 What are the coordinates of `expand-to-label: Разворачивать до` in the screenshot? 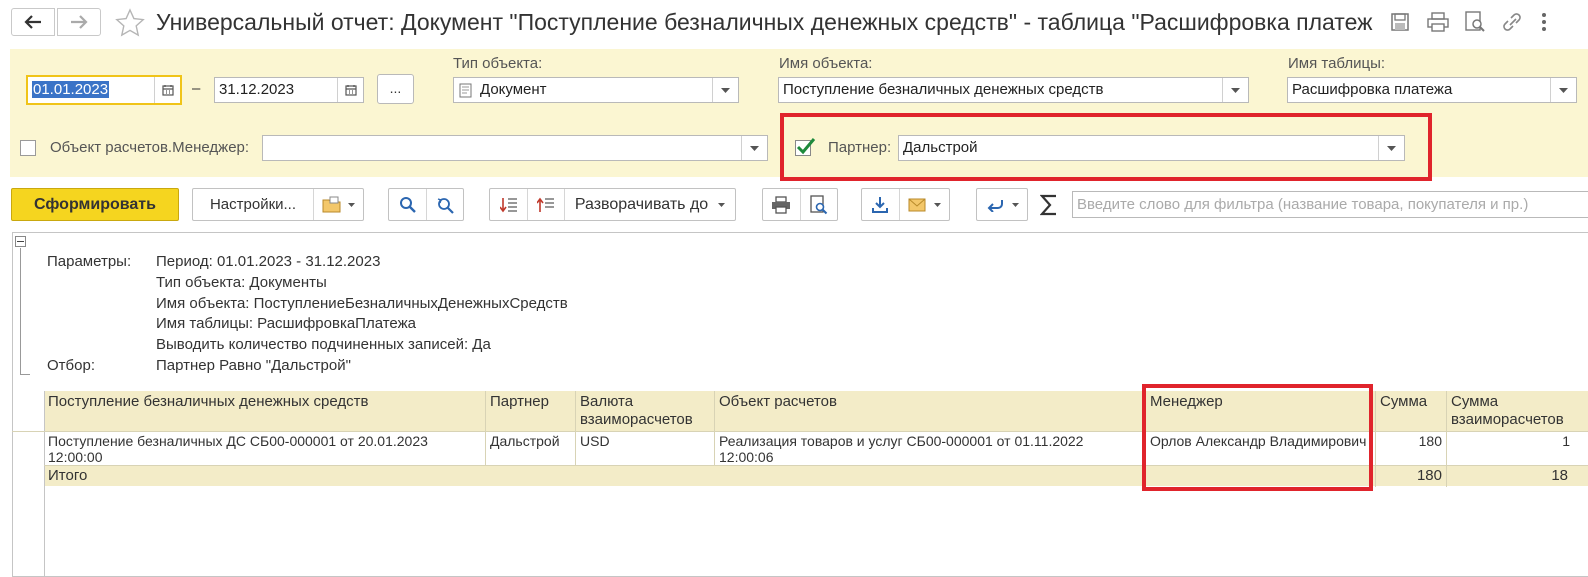 It's located at (641, 204).